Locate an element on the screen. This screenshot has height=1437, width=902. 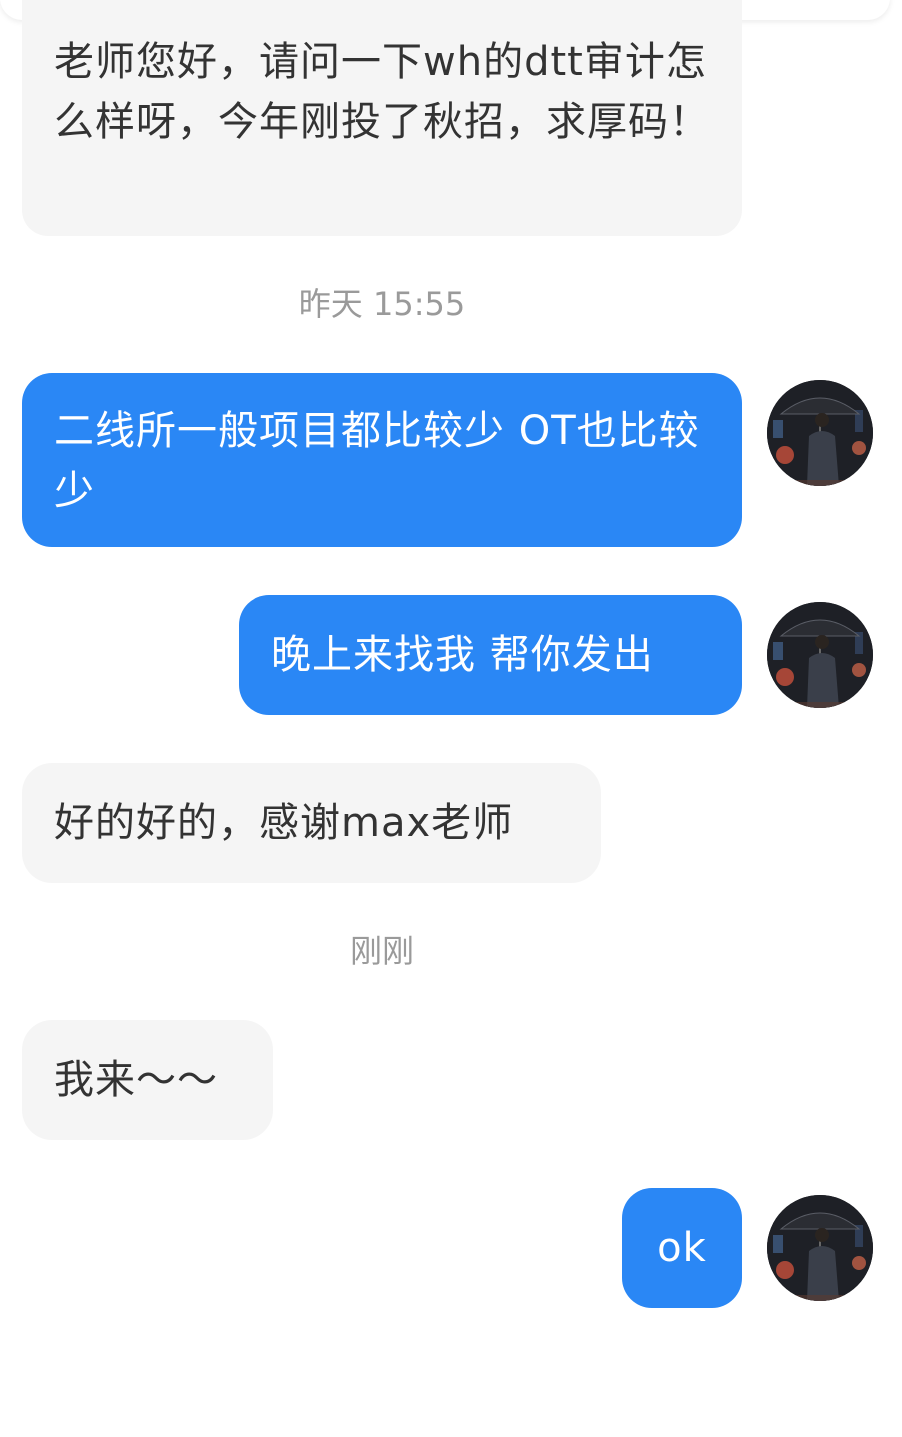
timestamp: 刚刚 is located at coordinates (381, 951).